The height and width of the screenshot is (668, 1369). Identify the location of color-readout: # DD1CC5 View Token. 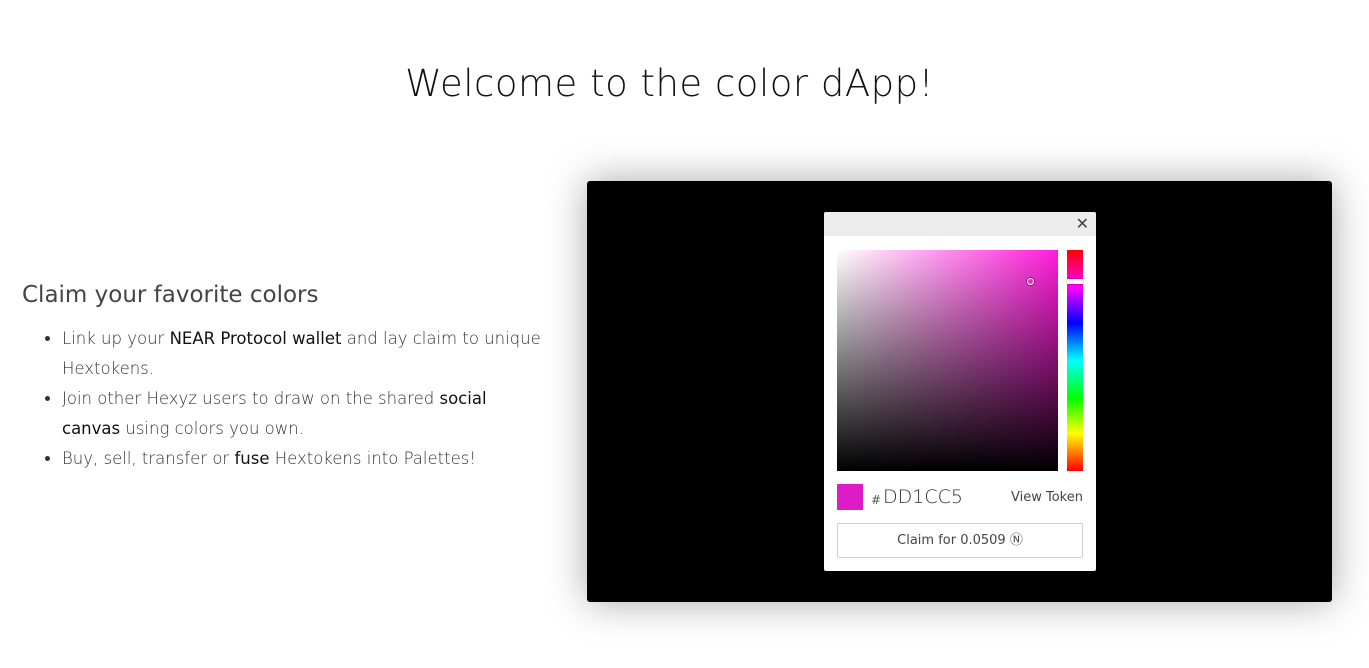
(960, 497).